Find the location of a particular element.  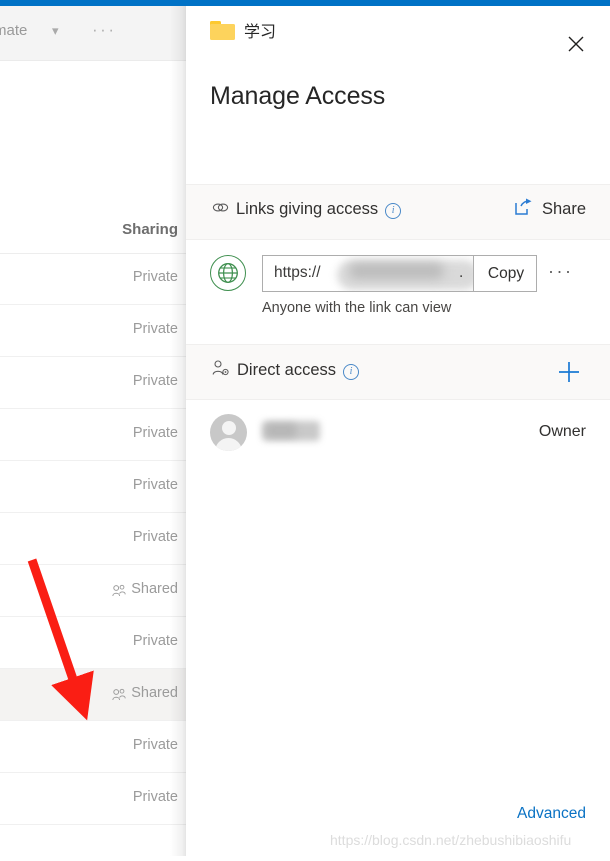

close-icon is located at coordinates (576, 44).